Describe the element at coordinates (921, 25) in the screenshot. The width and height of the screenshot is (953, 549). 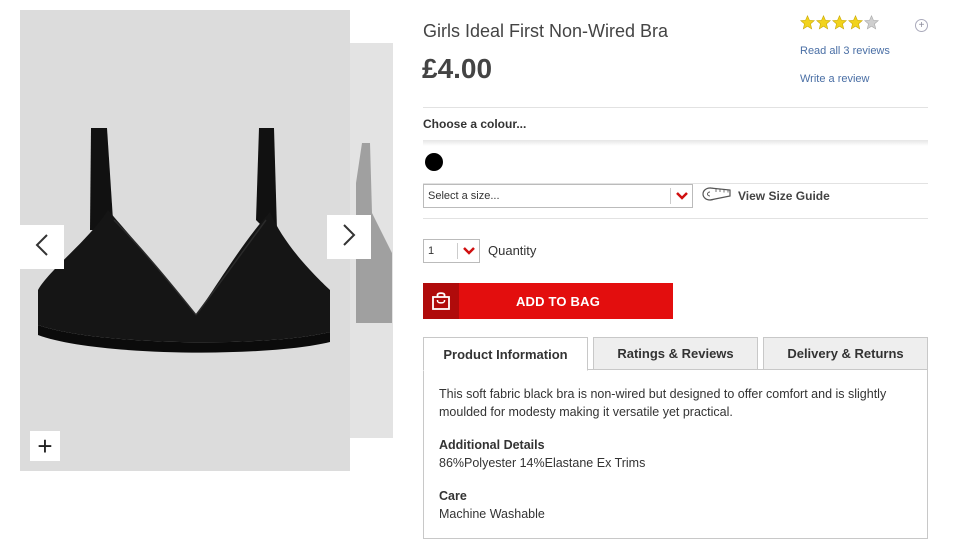
I see `expand-rating-icon: +` at that location.